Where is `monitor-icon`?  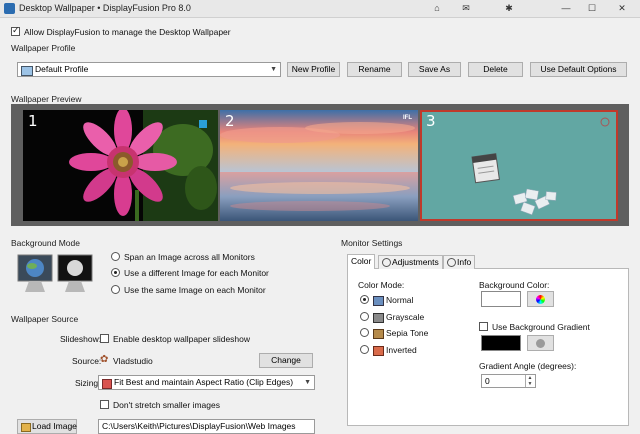 monitor-icon is located at coordinates (27, 71).